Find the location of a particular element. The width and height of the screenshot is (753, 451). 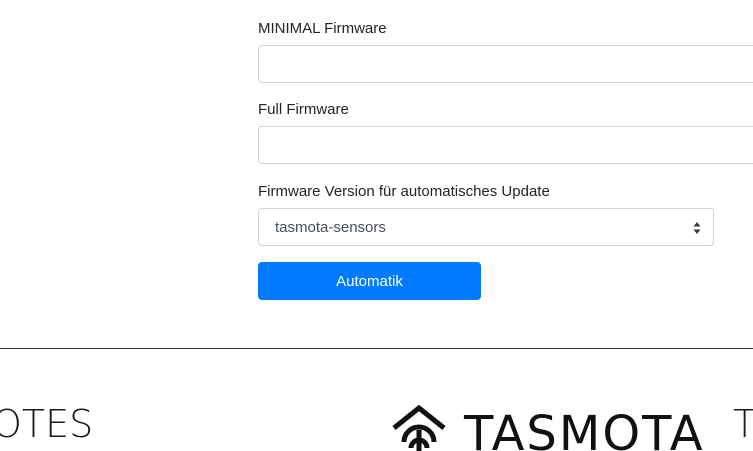

tasmota-logo: TASMOTA is located at coordinates (547, 427).